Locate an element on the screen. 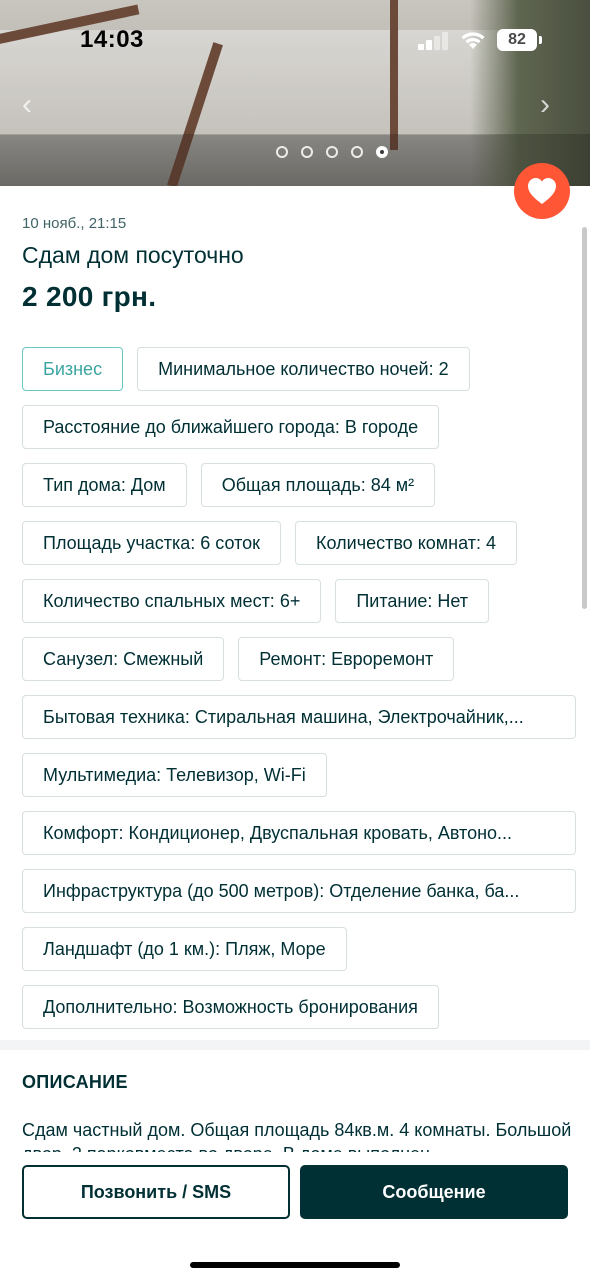 This screenshot has width=590, height=1280. gallery-pagination is located at coordinates (336, 154).